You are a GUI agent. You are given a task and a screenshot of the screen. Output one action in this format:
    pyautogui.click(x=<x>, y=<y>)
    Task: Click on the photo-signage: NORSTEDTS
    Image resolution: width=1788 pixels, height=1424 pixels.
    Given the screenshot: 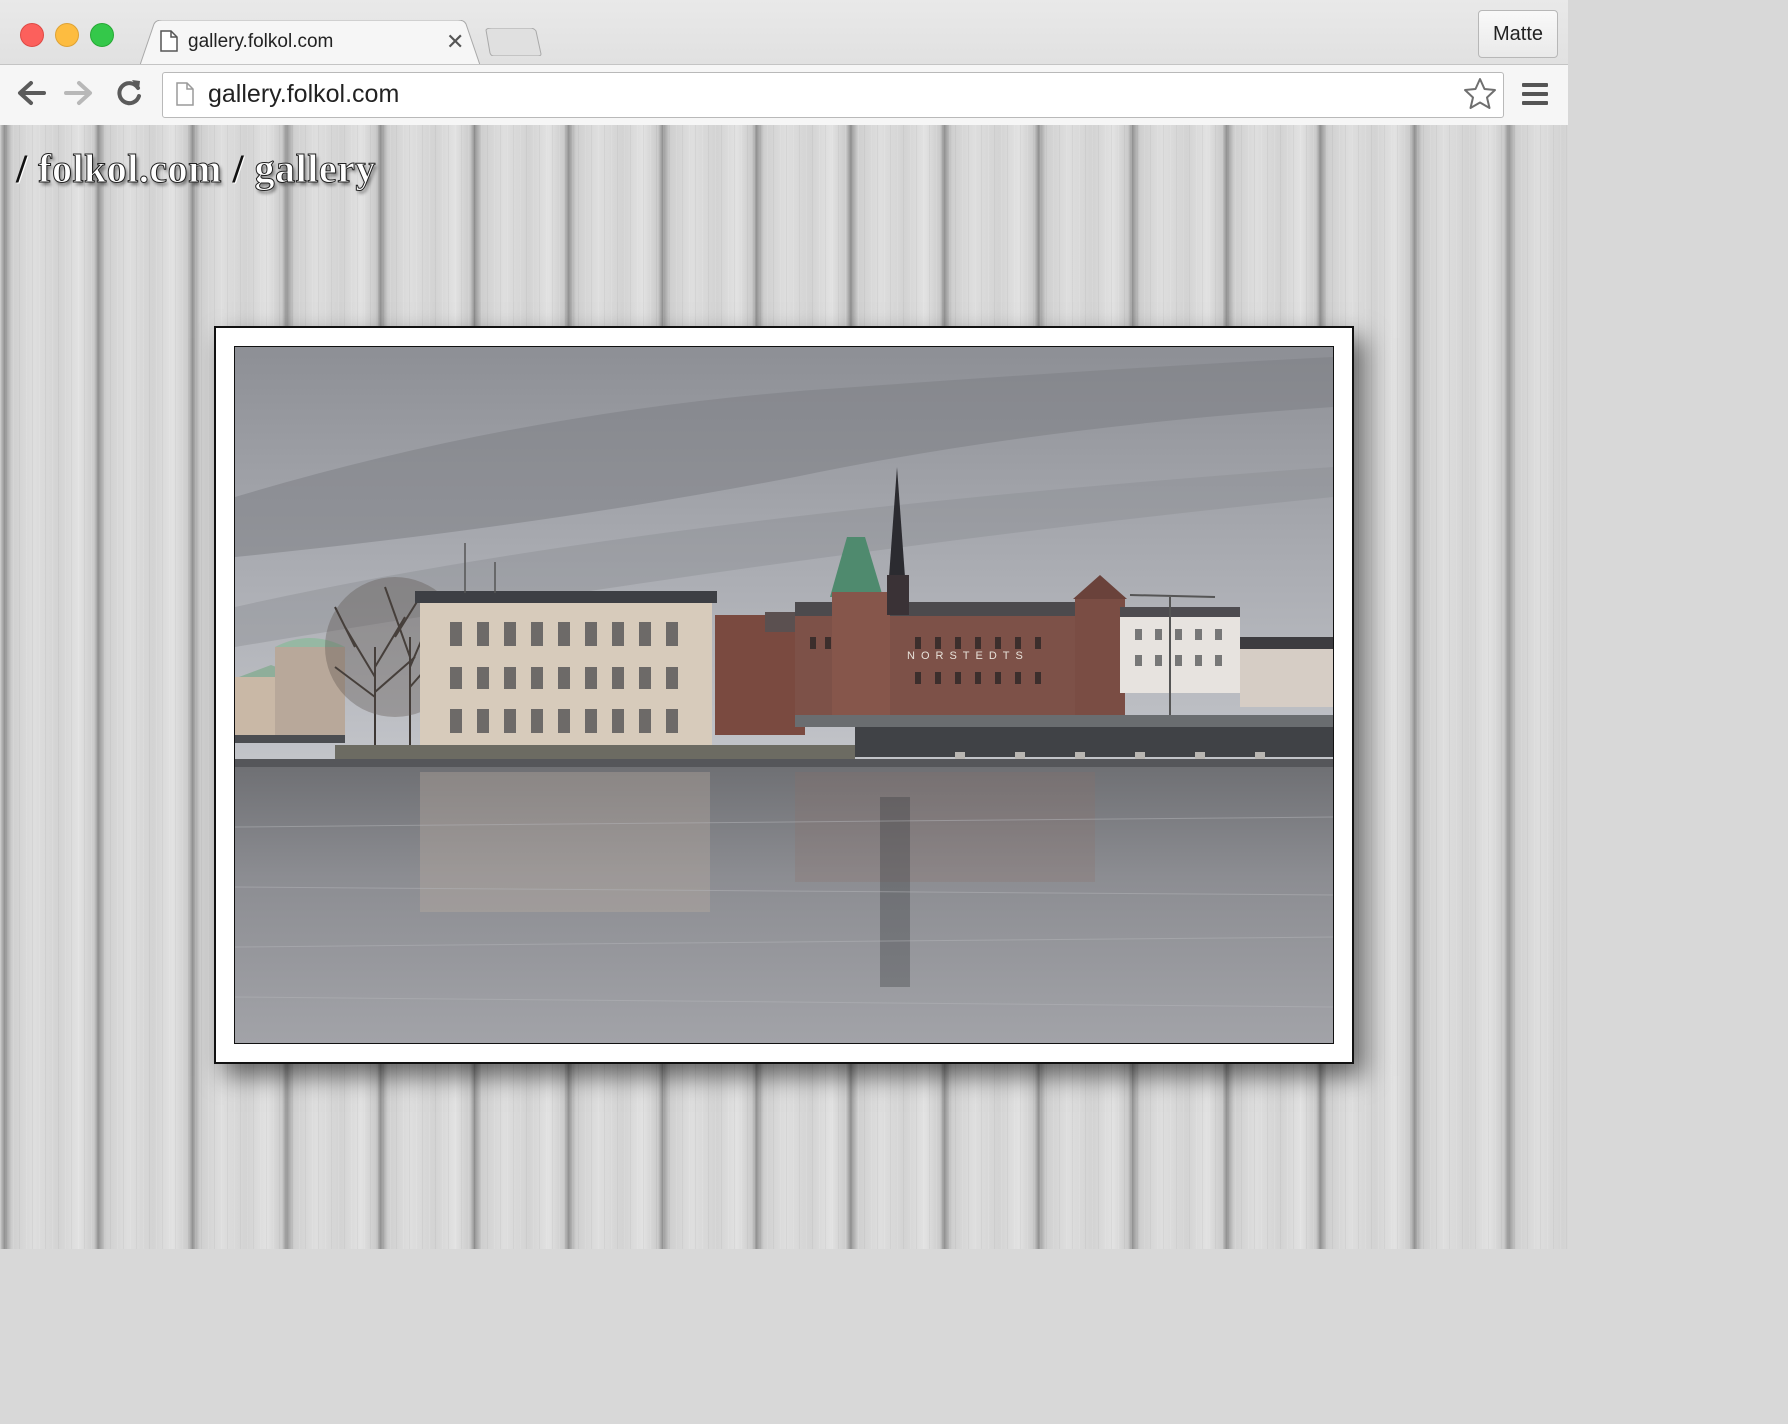 What is the action you would take?
    pyautogui.click(x=968, y=656)
    